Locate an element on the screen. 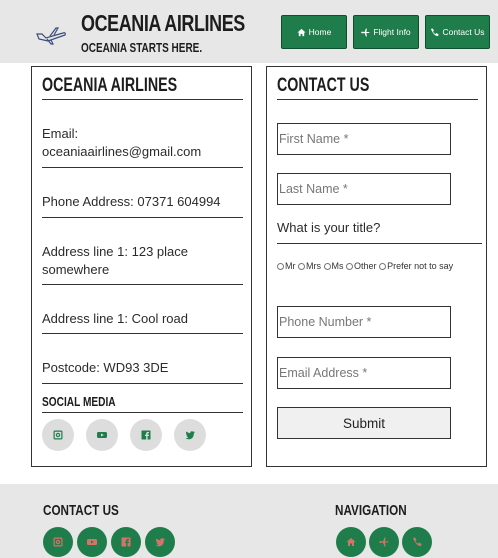  nav-contact-us-label: Contact Us is located at coordinates (463, 32).